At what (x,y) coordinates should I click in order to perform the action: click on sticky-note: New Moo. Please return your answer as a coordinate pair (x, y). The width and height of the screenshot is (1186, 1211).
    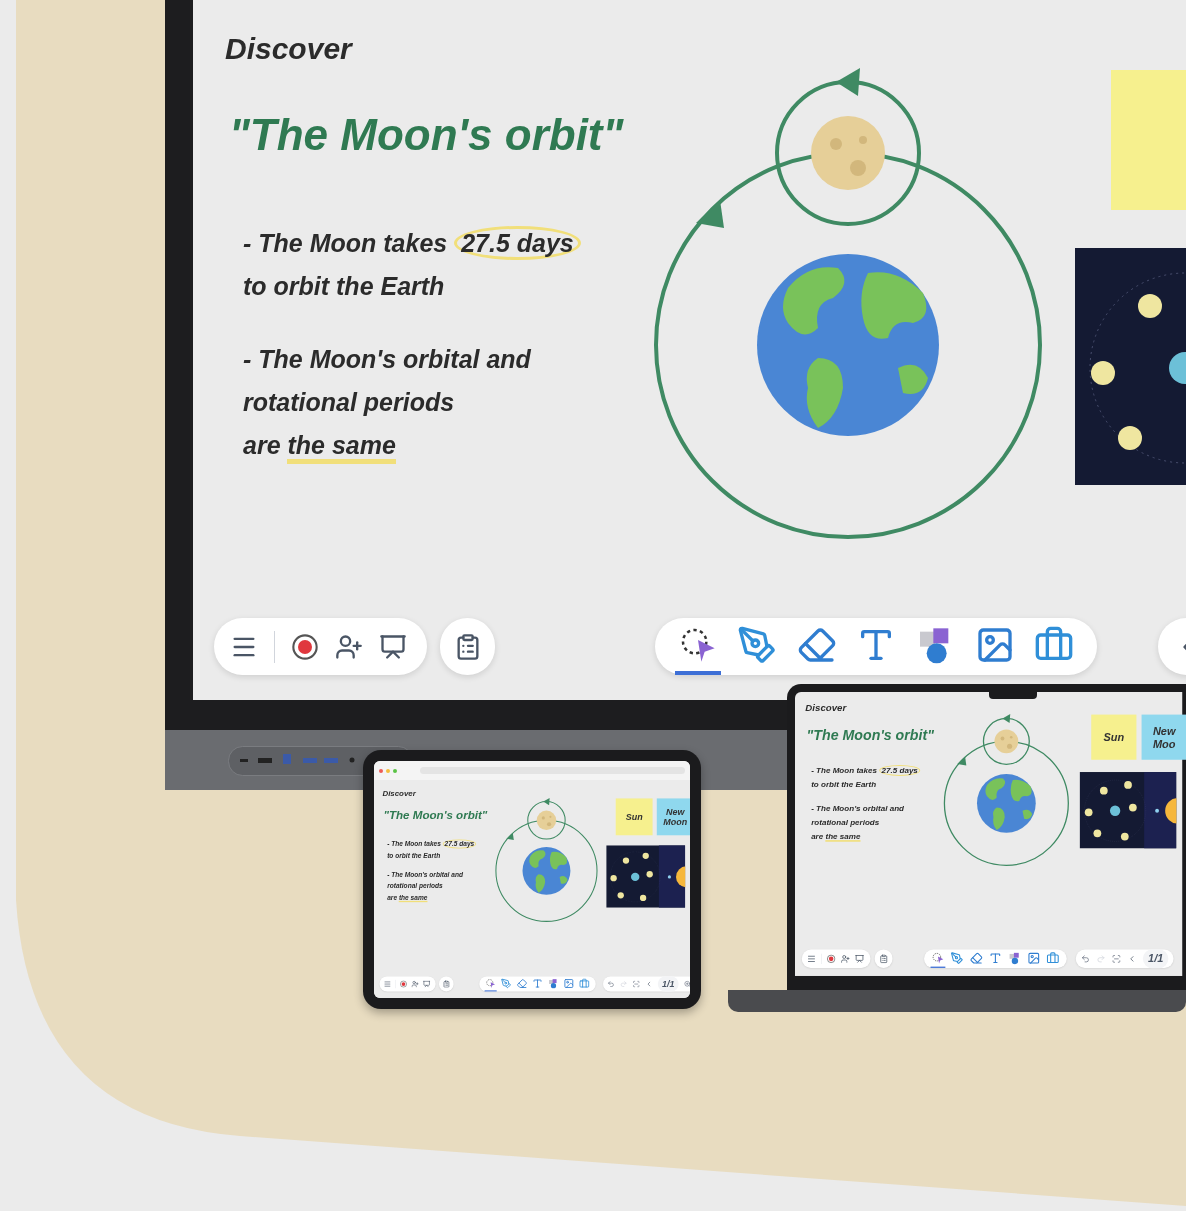
    Looking at the image, I should click on (1163, 737).